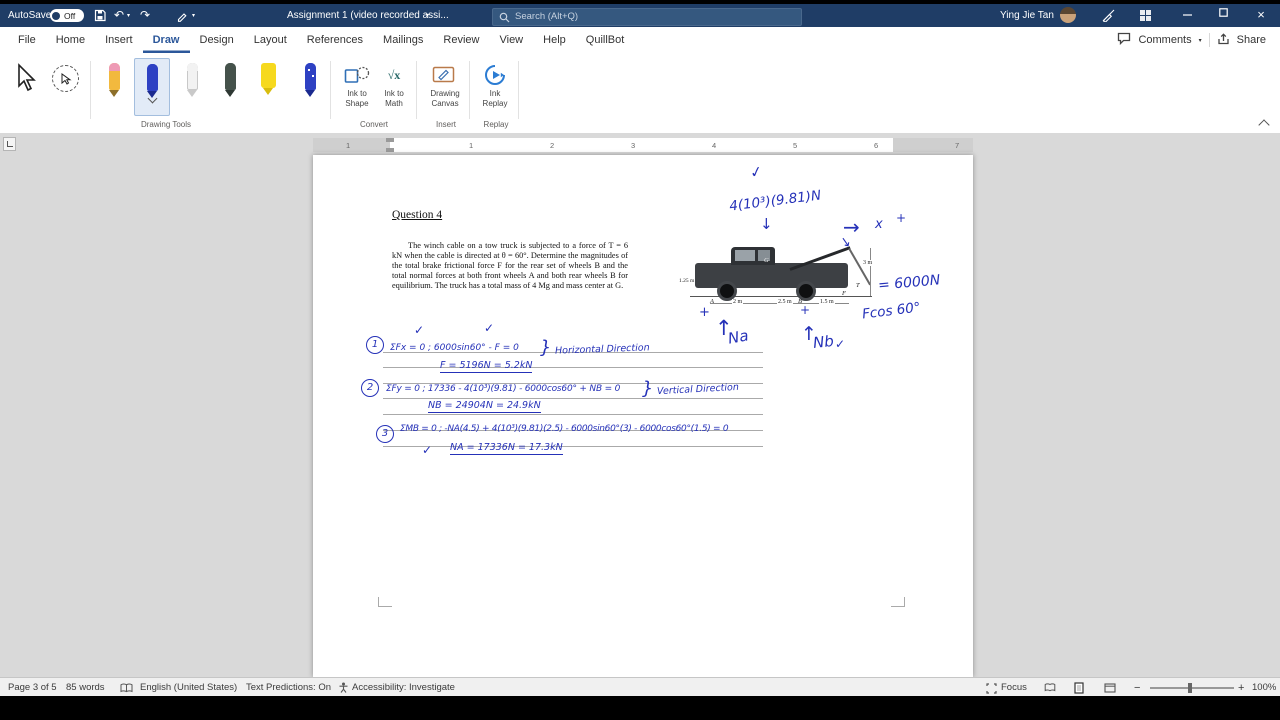 The width and height of the screenshot is (1280, 720). I want to click on drawing-canvas-label-2: Canvas, so click(445, 103).